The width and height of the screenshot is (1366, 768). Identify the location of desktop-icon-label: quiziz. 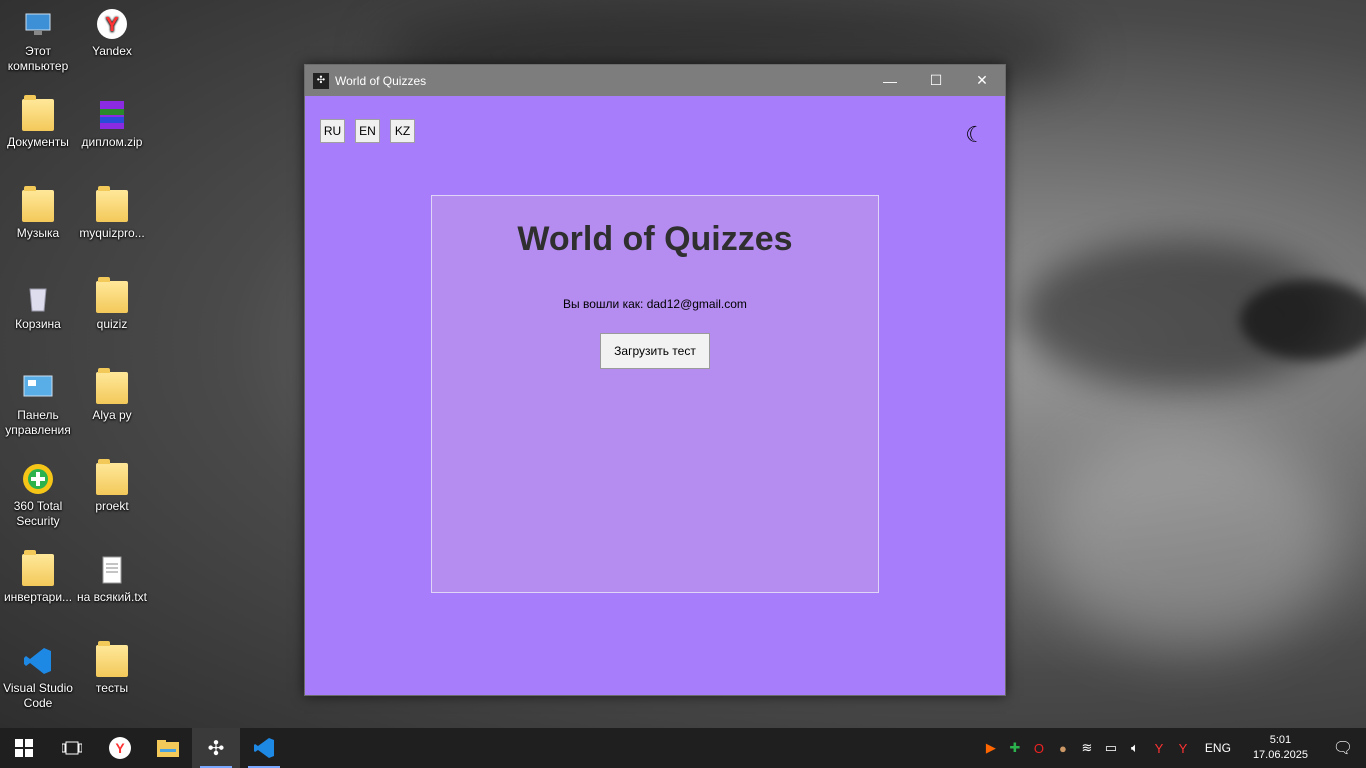
(112, 324).